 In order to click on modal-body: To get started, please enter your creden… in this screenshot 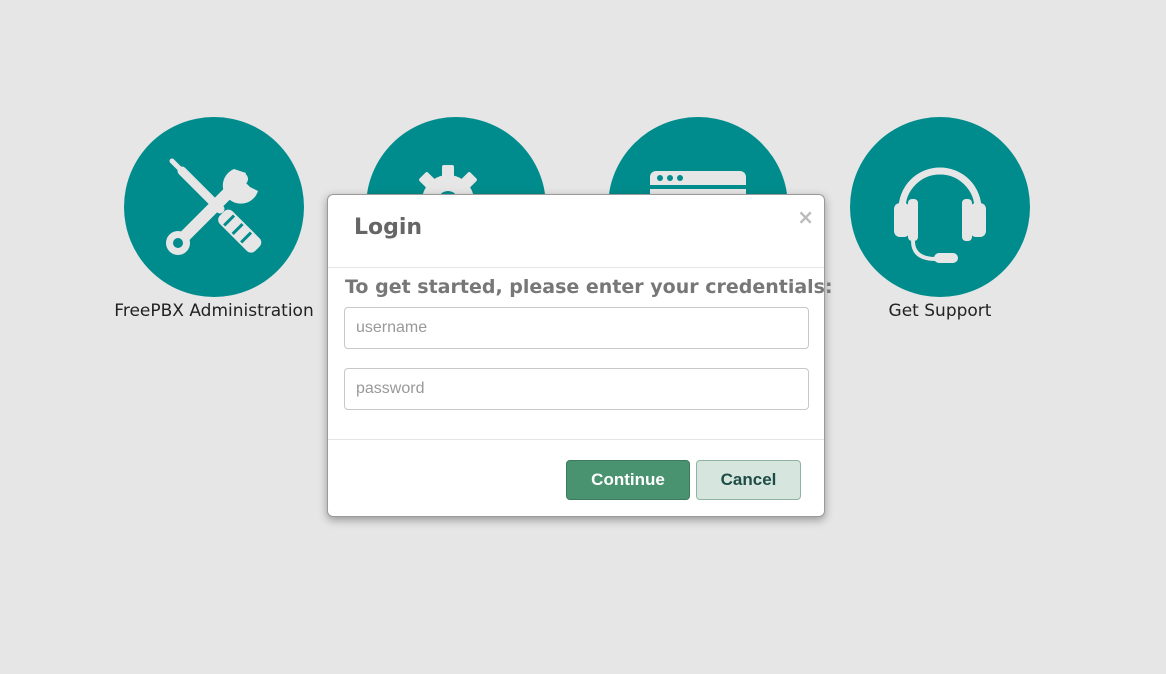, I will do `click(580, 354)`.